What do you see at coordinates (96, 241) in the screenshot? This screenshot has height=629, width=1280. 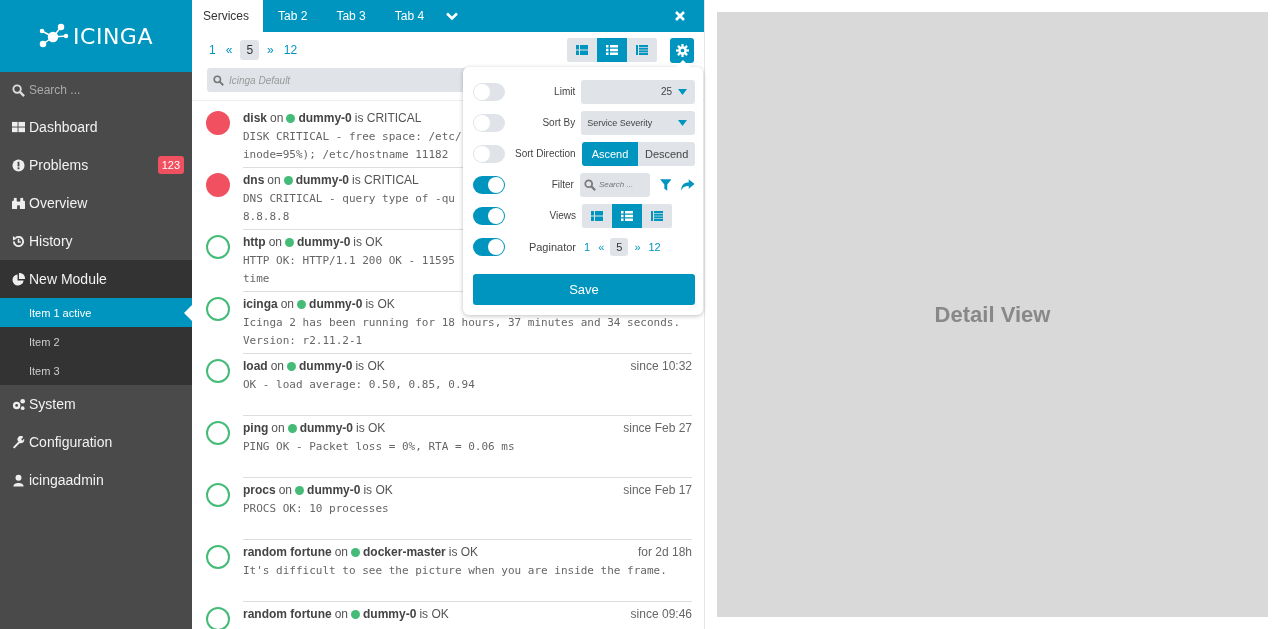 I see `nav-item: History` at bounding box center [96, 241].